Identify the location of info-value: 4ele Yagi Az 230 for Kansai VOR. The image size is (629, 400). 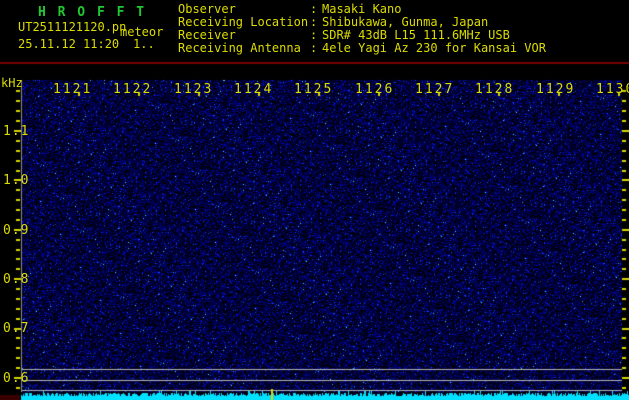
(434, 48).